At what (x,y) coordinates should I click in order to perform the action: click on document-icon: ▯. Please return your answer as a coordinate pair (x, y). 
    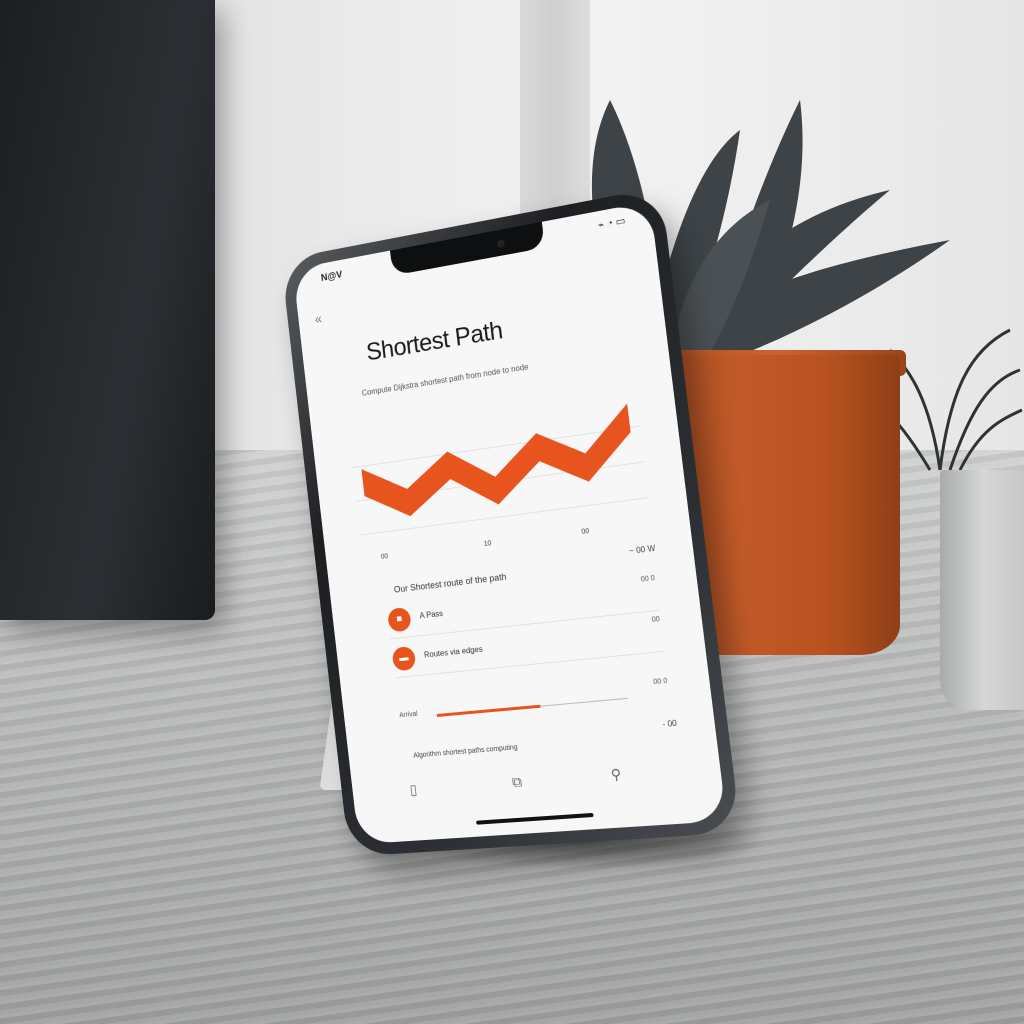
    Looking at the image, I should click on (413, 789).